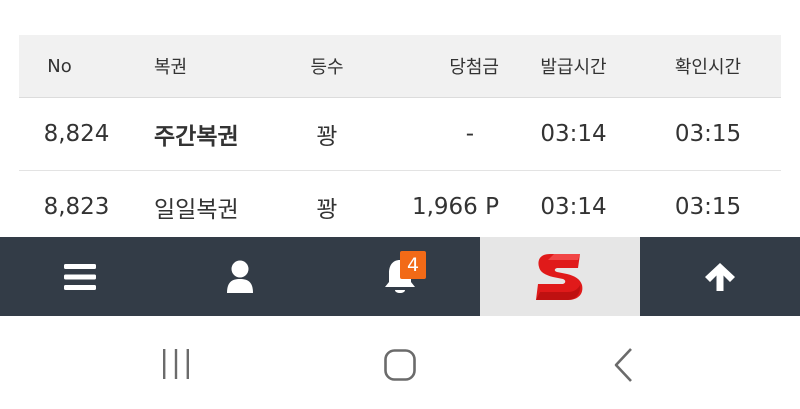 The width and height of the screenshot is (800, 409). What do you see at coordinates (413, 265) in the screenshot?
I see `notification-count-badge: 4` at bounding box center [413, 265].